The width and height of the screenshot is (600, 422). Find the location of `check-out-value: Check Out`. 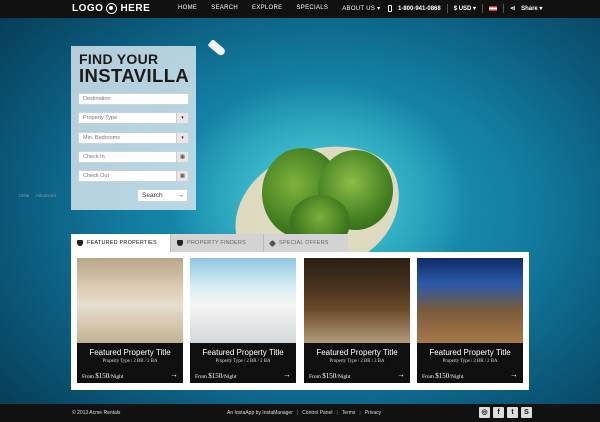

check-out-value: Check Out is located at coordinates (96, 176).